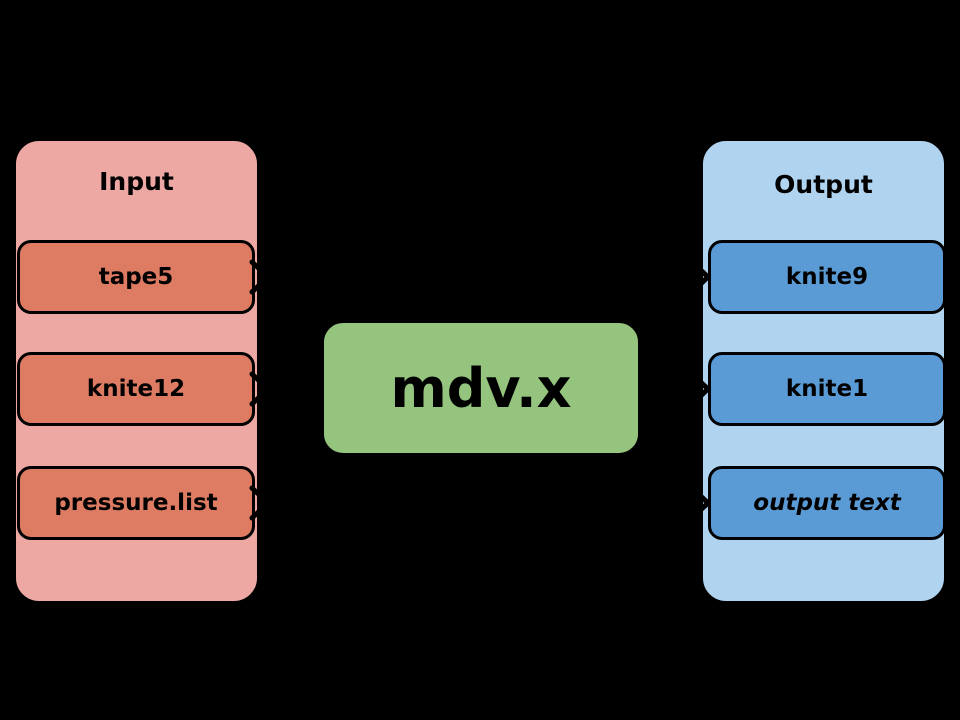  What do you see at coordinates (136, 277) in the screenshot?
I see `input-item-tape5: tape5` at bounding box center [136, 277].